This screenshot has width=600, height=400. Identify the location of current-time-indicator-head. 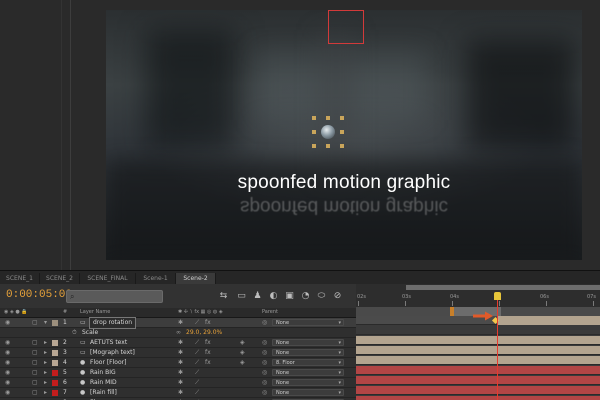
(497, 296).